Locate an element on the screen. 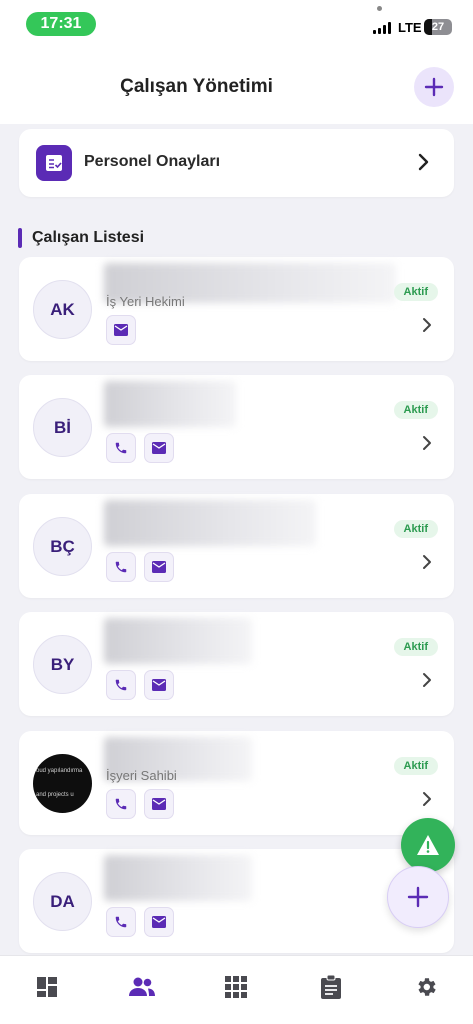 The height and width of the screenshot is (1024, 473). warning-fab-button is located at coordinates (428, 845).